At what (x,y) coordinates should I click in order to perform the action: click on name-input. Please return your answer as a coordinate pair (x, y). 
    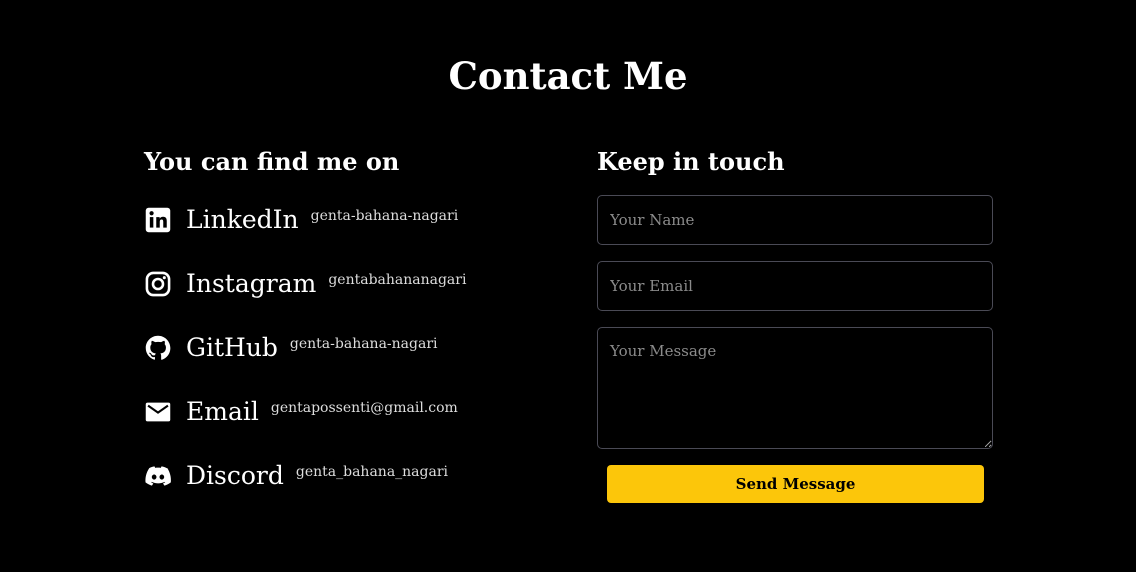
    Looking at the image, I should click on (795, 220).